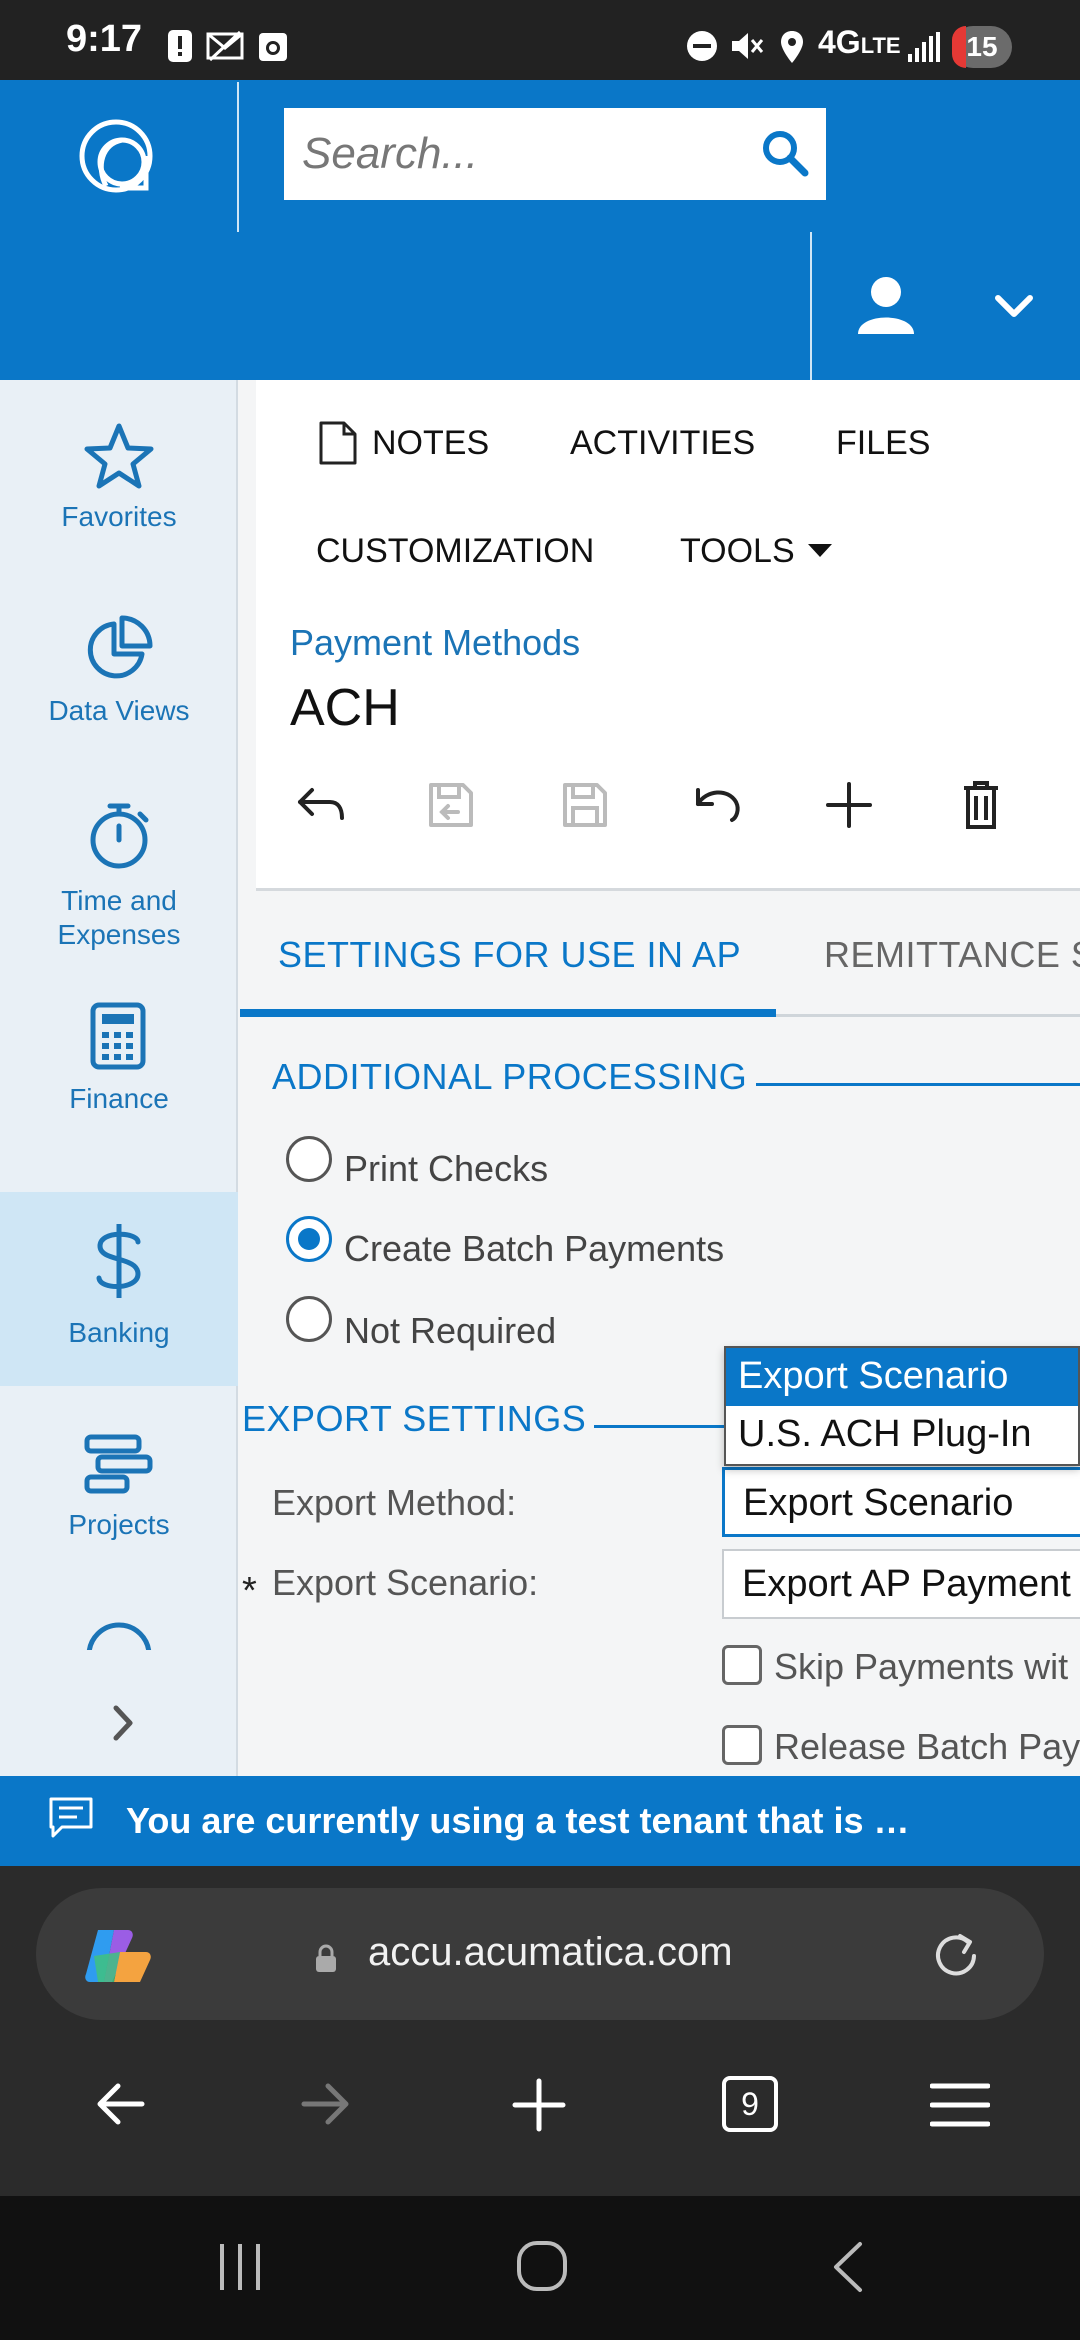  What do you see at coordinates (119, 835) in the screenshot?
I see `stopwatch-icon` at bounding box center [119, 835].